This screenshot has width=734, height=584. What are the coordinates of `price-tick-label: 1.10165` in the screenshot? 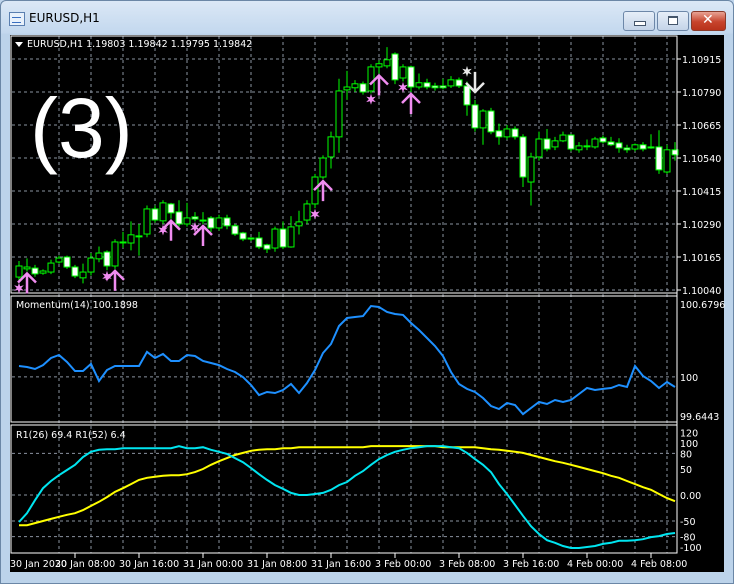 It's located at (701, 258).